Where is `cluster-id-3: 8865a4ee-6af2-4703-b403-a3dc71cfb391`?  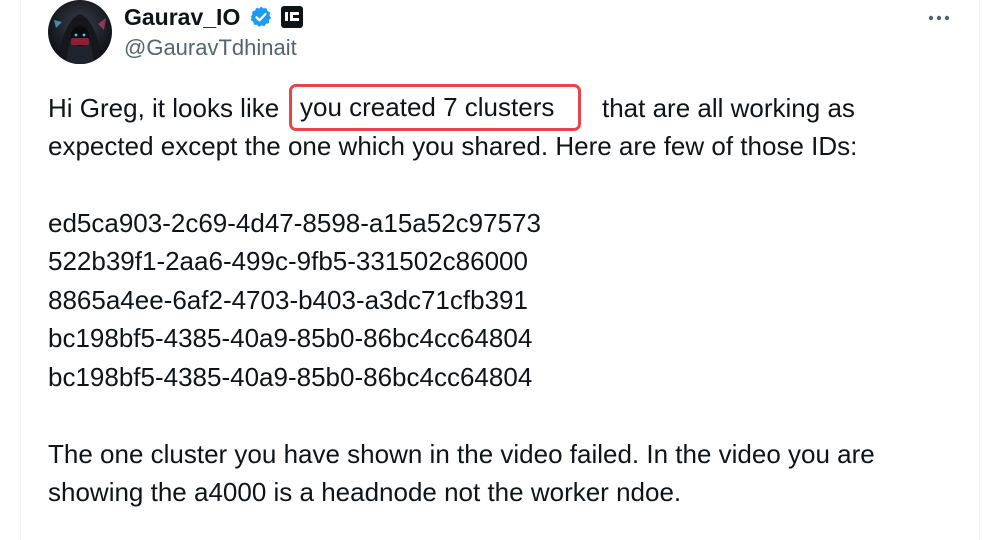 cluster-id-3: 8865a4ee-6af2-4703-b403-a3dc71cfb391 is located at coordinates (288, 300).